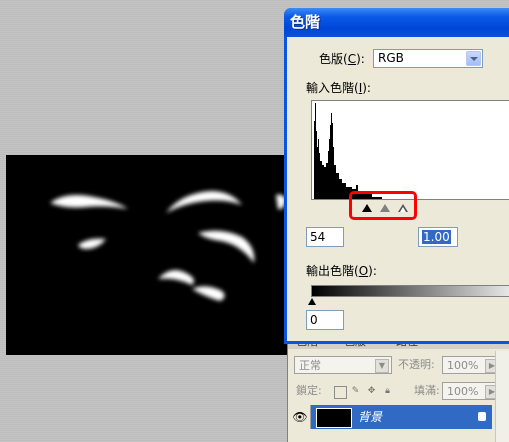  I want to click on layer-row-background: 👁︎ 背景, so click(391, 417).